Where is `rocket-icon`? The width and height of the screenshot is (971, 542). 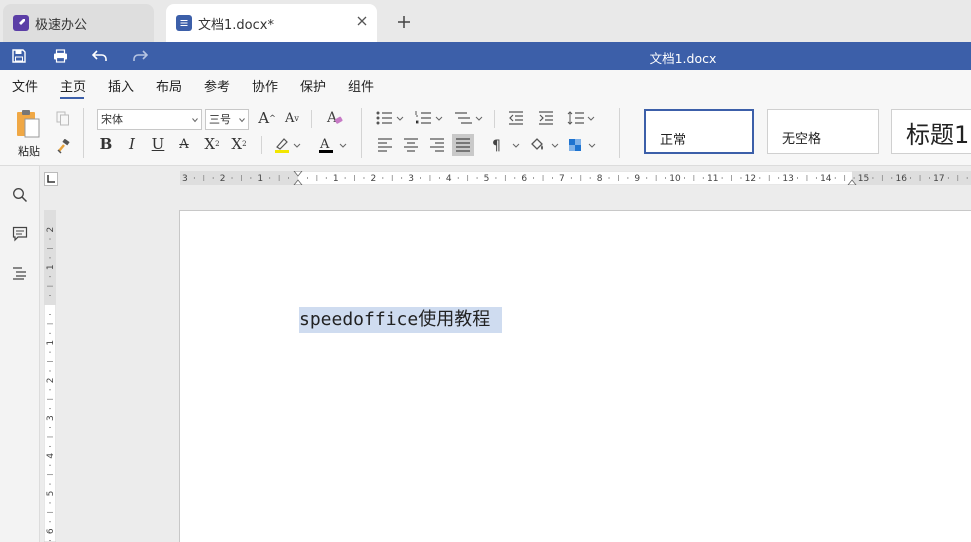
rocket-icon is located at coordinates (21, 23).